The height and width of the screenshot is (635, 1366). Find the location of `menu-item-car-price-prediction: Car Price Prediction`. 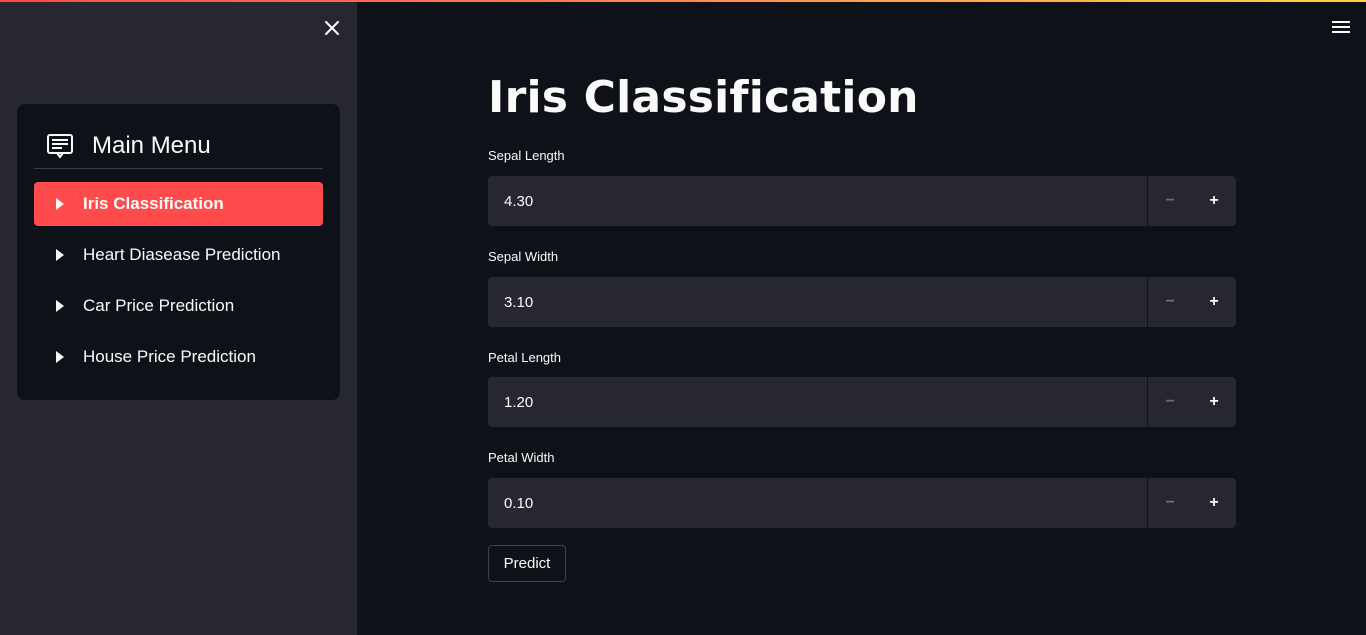

menu-item-car-price-prediction: Car Price Prediction is located at coordinates (178, 306).